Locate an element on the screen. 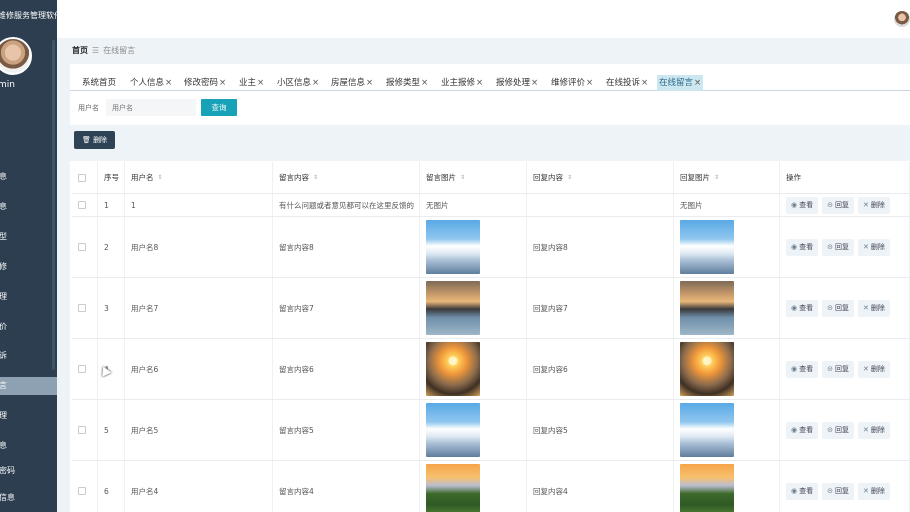 The height and width of the screenshot is (512, 910). header-label: 回复内容 is located at coordinates (548, 177).